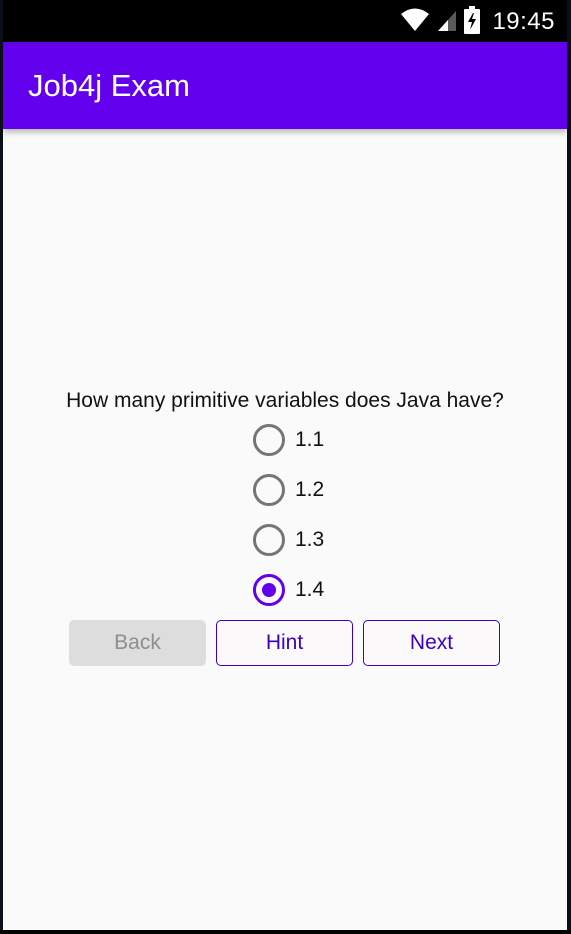  What do you see at coordinates (285, 21) in the screenshot?
I see `status-bar: 19:45` at bounding box center [285, 21].